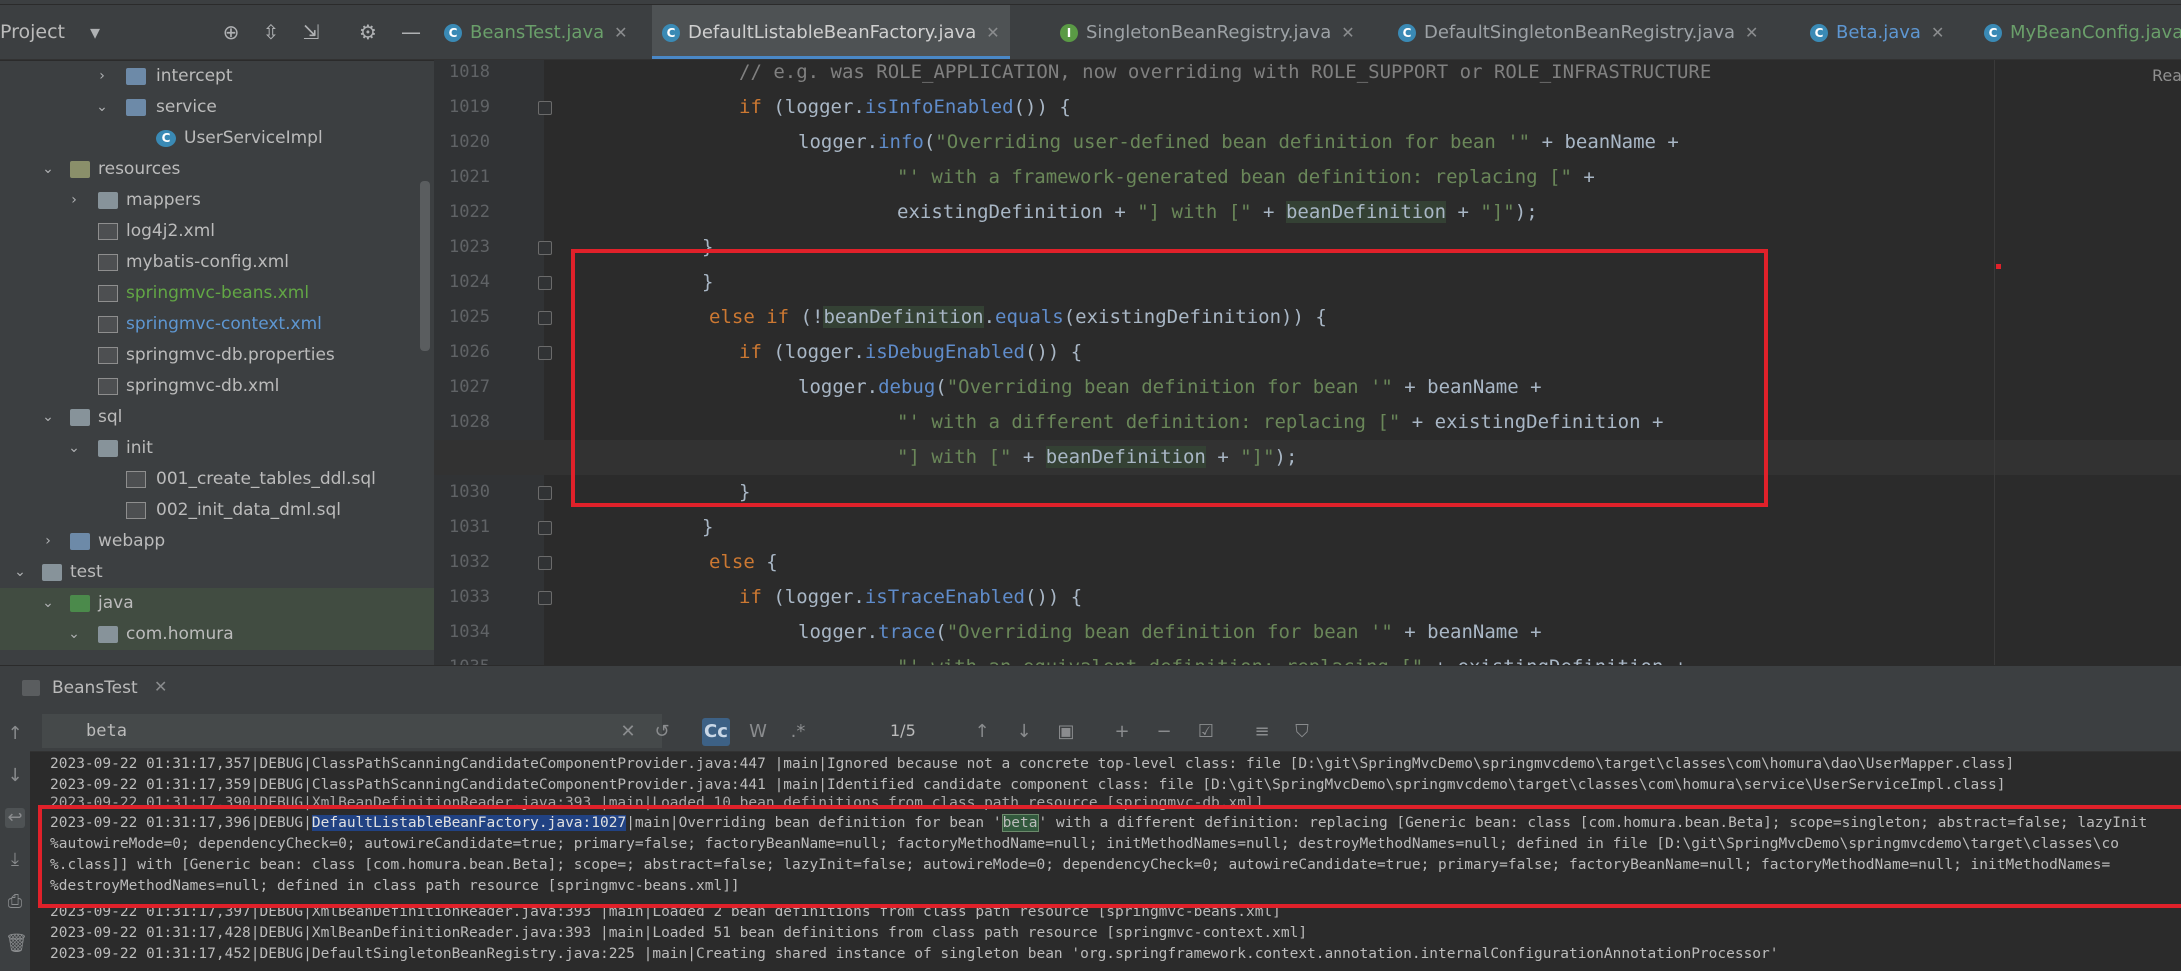 The height and width of the screenshot is (971, 2181). I want to click on tree-item-label: mappers, so click(163, 200).